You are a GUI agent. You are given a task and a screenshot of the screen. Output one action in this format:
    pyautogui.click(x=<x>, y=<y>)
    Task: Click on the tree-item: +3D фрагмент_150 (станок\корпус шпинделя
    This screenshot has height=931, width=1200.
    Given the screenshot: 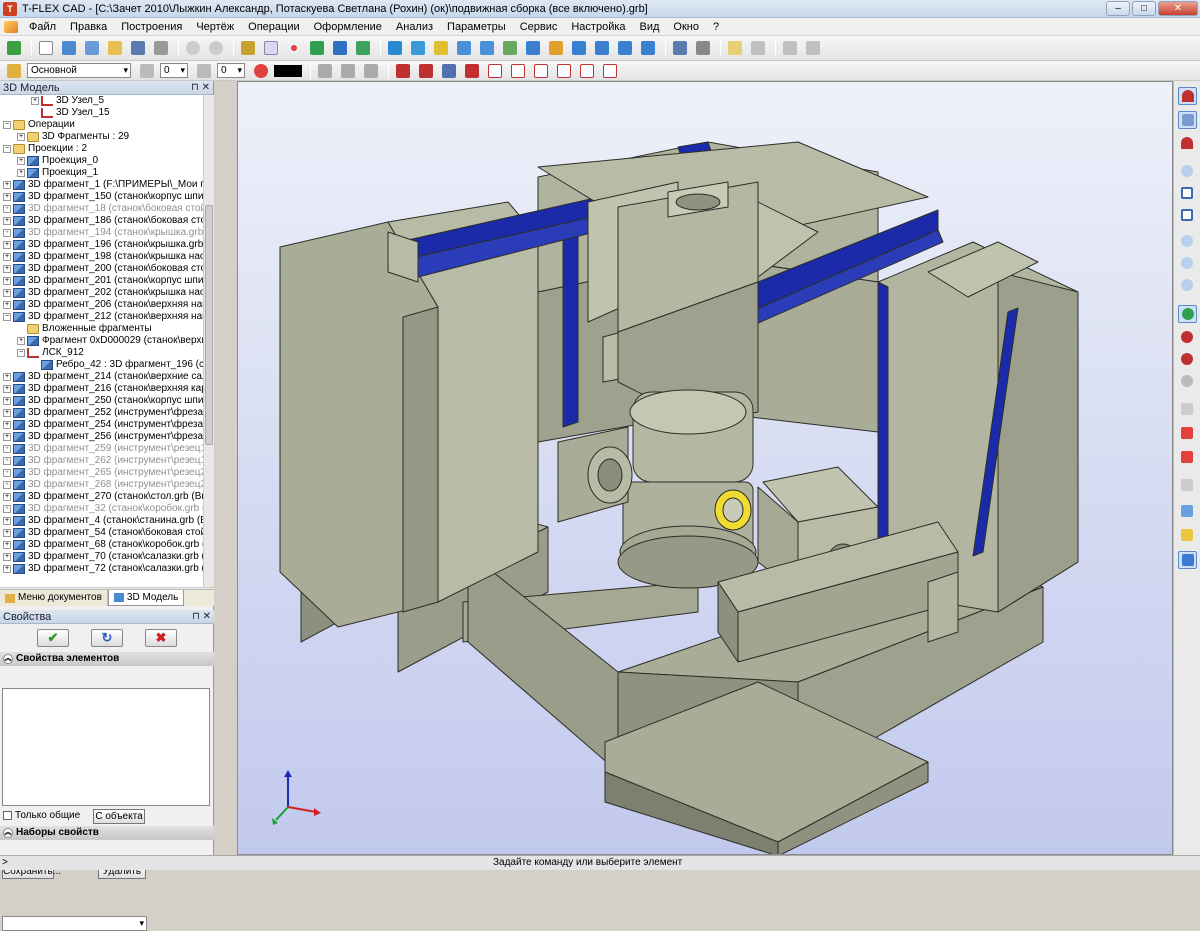 What is the action you would take?
    pyautogui.click(x=101, y=197)
    